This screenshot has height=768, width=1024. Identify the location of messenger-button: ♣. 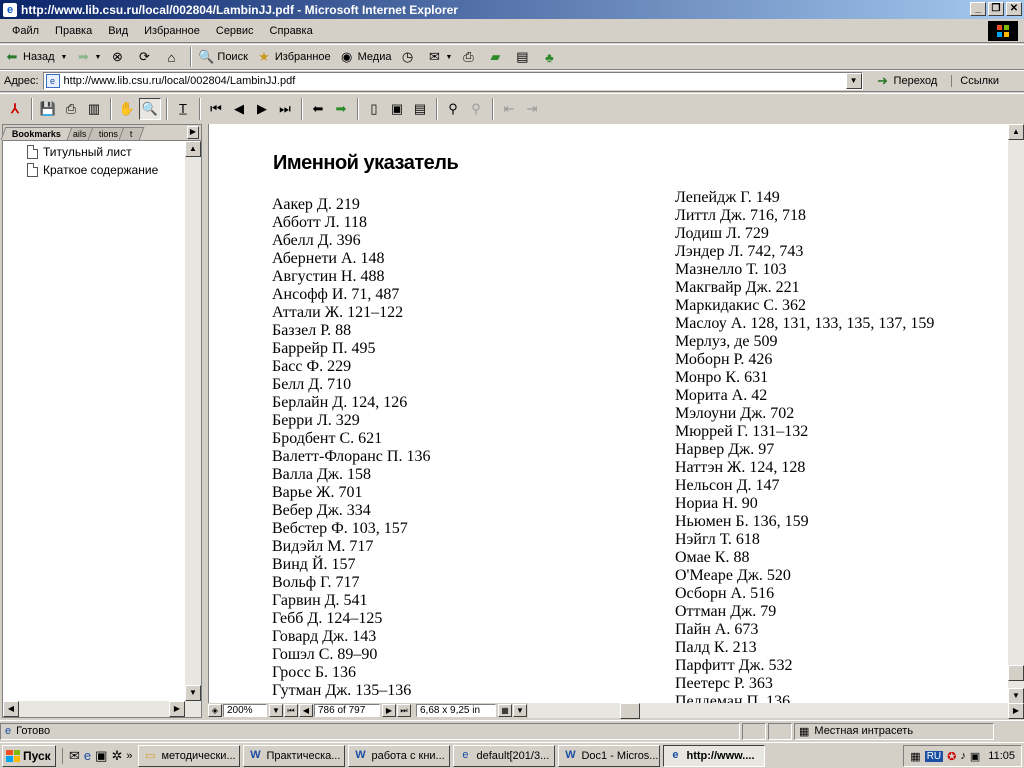
(550, 57).